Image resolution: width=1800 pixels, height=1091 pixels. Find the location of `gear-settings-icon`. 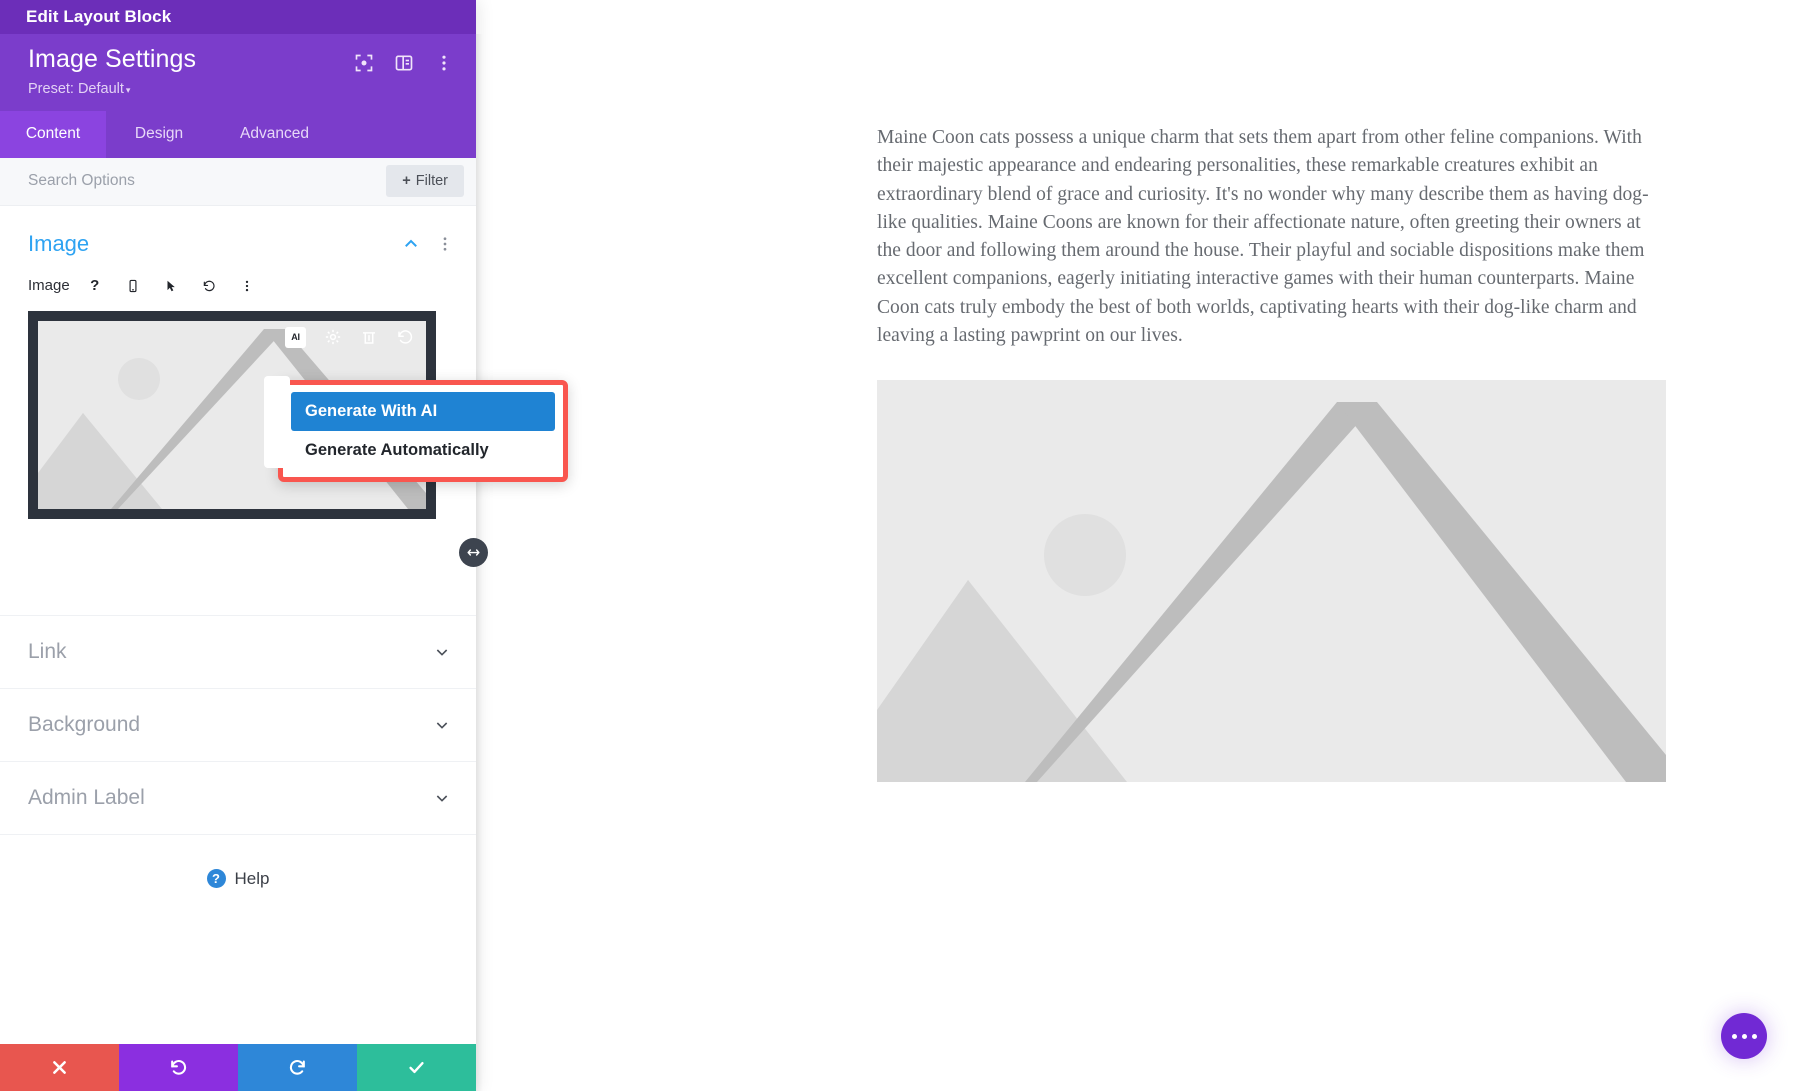

gear-settings-icon is located at coordinates (333, 337).